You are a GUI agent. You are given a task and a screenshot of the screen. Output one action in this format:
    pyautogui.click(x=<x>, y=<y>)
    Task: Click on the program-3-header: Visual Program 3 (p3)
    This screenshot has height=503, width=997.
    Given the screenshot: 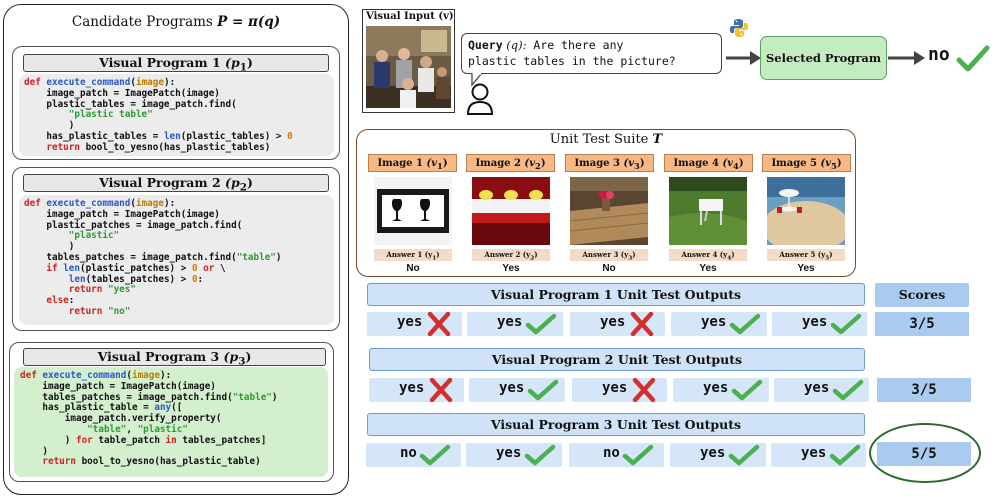 What is the action you would take?
    pyautogui.click(x=174, y=358)
    